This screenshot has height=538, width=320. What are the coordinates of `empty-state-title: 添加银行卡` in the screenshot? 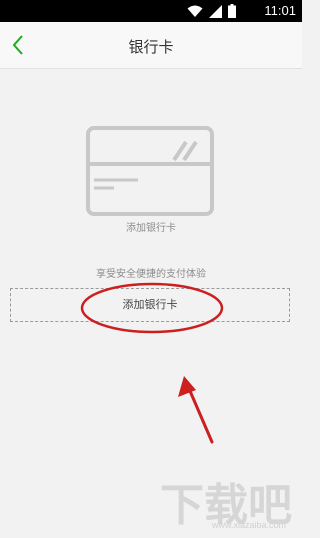 It's located at (151, 228).